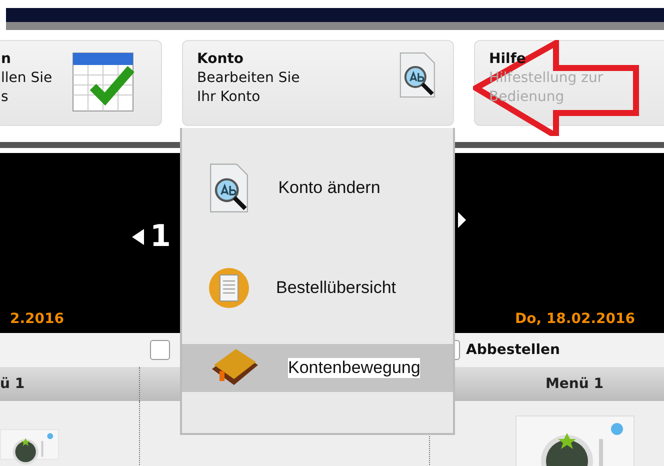 The height and width of the screenshot is (466, 664). I want to click on document-coin-icon, so click(229, 288).